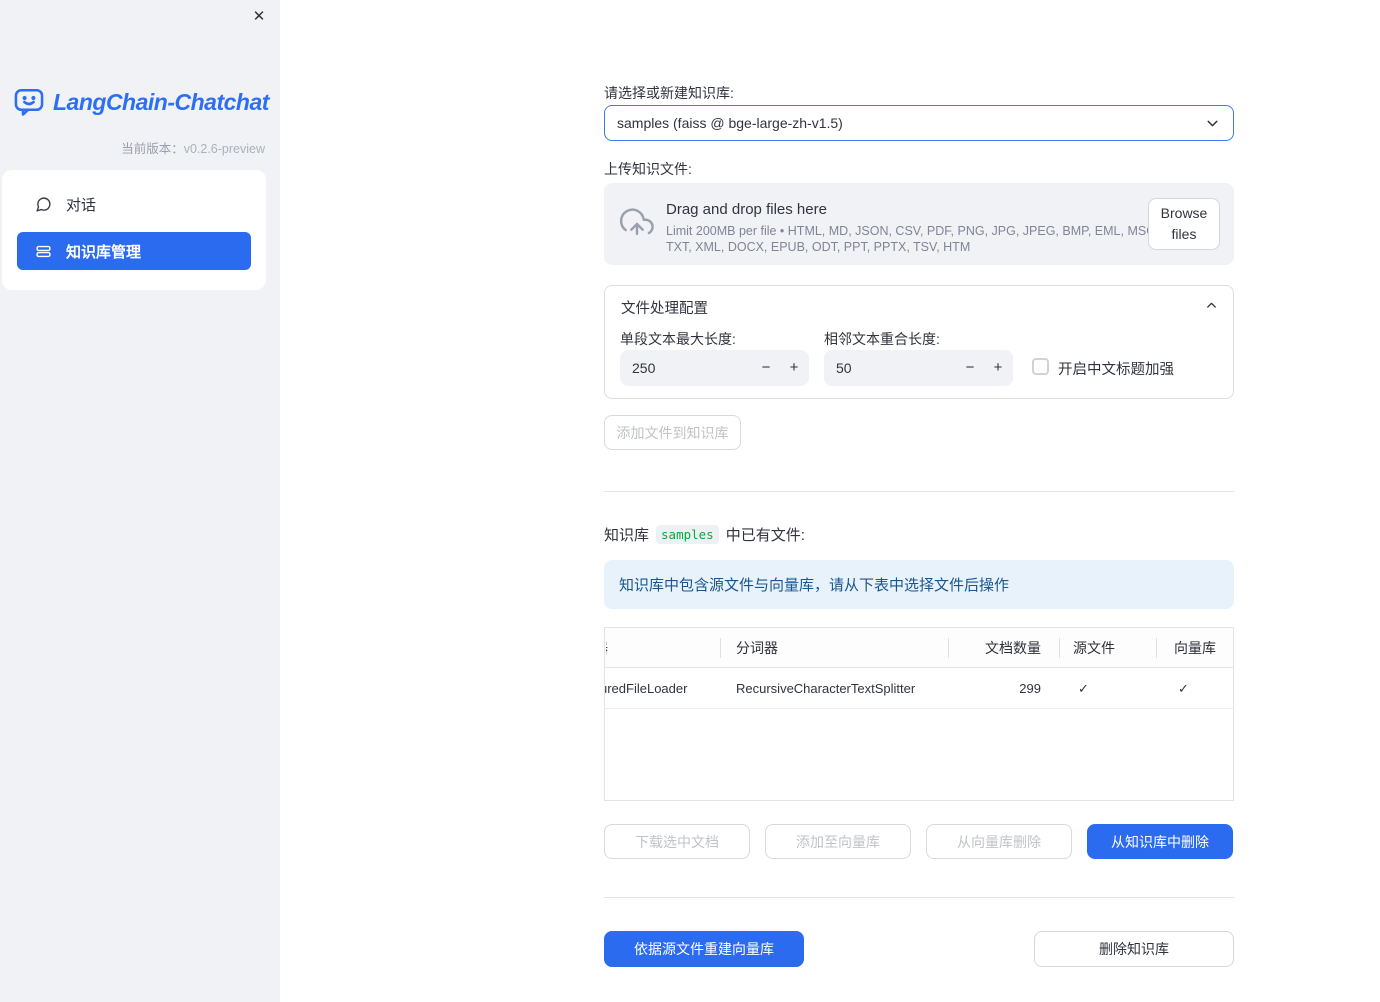 The image size is (1380, 1002). What do you see at coordinates (1160, 841) in the screenshot?
I see `delete-from-kb-button: 从知识库中删除` at bounding box center [1160, 841].